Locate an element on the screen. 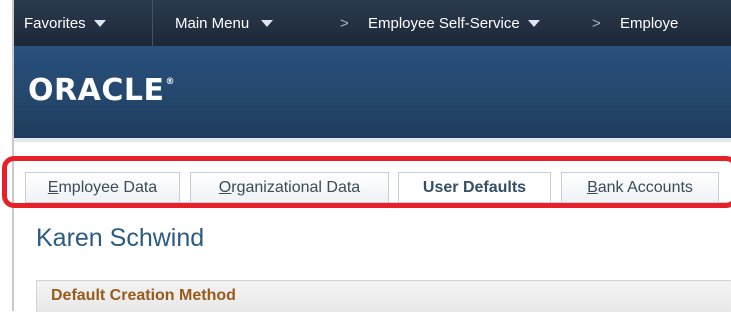 Image resolution: width=731 pixels, height=312 pixels. logo-text: ORACLE is located at coordinates (96, 90).